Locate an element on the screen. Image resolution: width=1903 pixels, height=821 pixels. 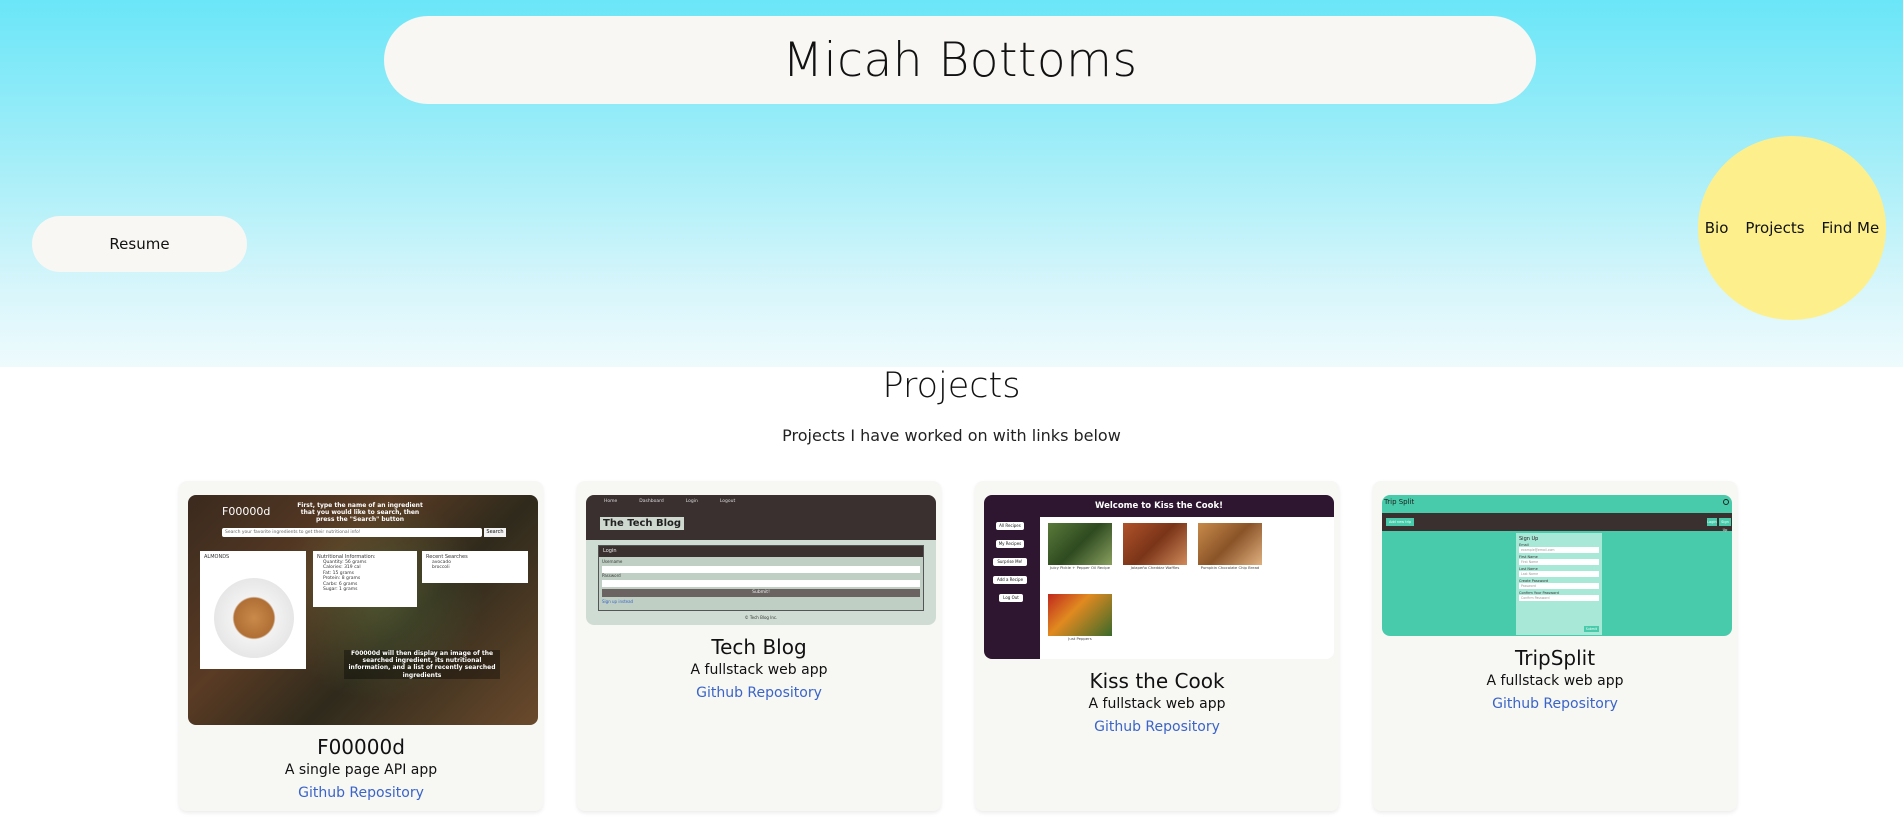
shot-top-button: Add new trip is located at coordinates (1400, 522).